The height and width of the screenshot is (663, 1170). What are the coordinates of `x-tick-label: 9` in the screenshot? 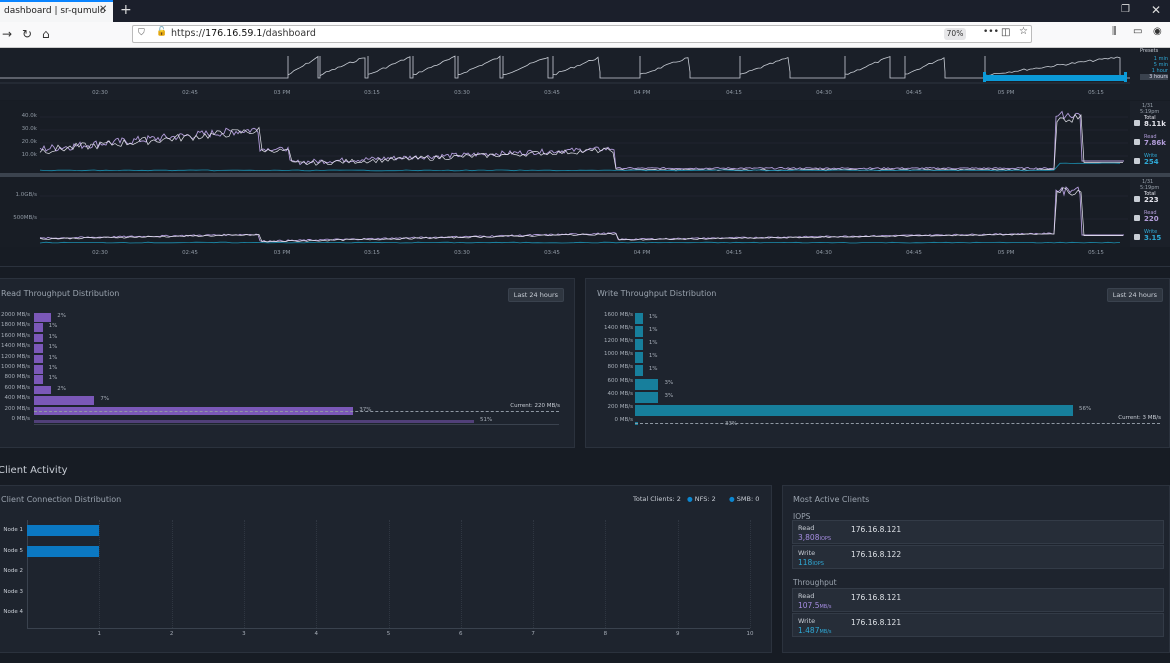 It's located at (677, 634).